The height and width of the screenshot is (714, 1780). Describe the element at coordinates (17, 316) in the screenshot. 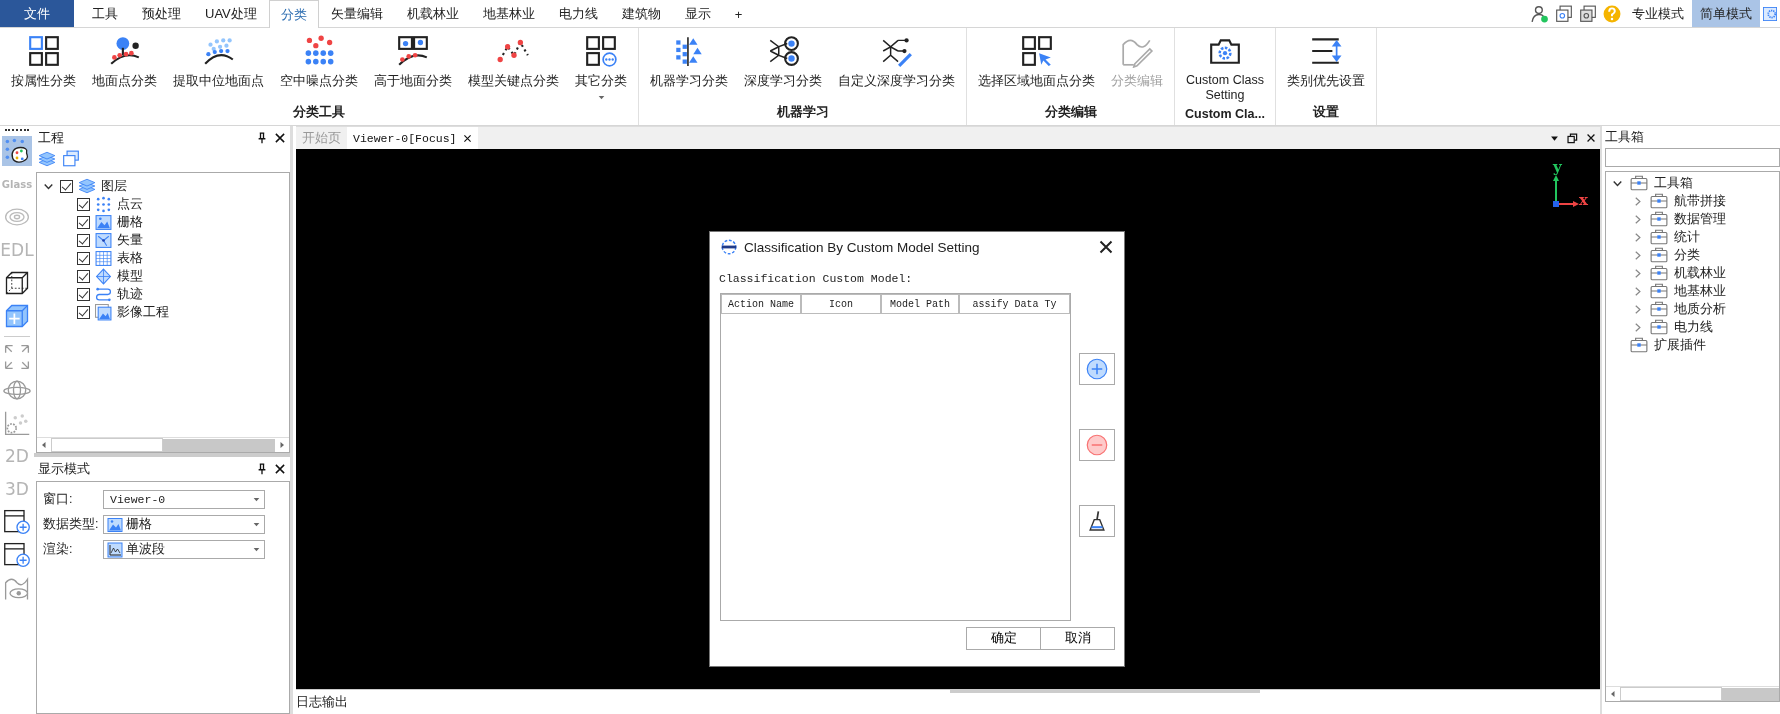

I see `cube-plus-icon` at that location.